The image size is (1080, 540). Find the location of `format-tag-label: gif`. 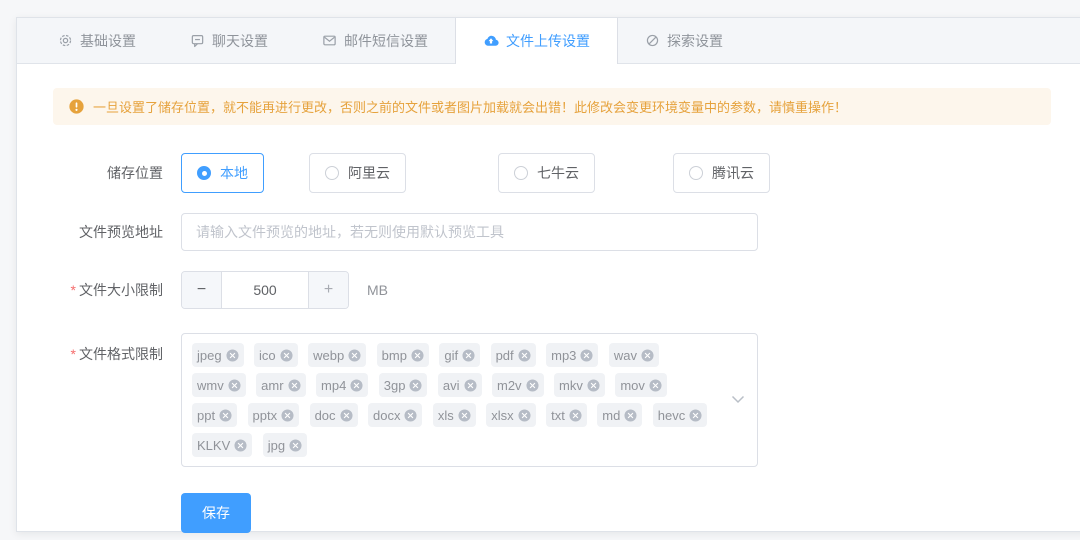

format-tag-label: gif is located at coordinates (451, 355).